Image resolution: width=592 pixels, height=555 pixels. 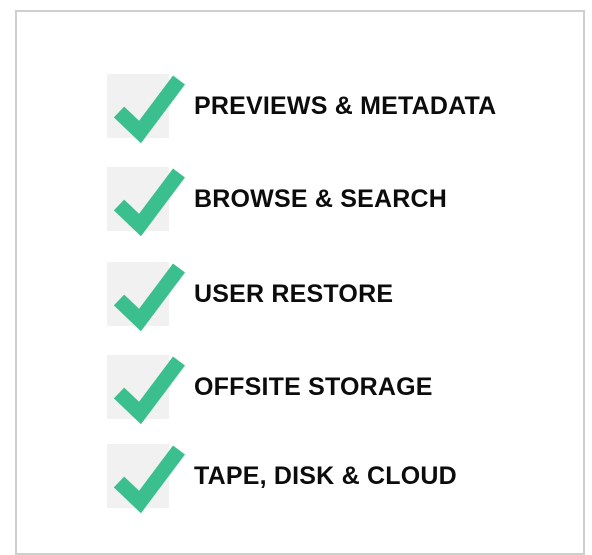 What do you see at coordinates (321, 198) in the screenshot?
I see `feature-label: BROWSE & SEARCH` at bounding box center [321, 198].